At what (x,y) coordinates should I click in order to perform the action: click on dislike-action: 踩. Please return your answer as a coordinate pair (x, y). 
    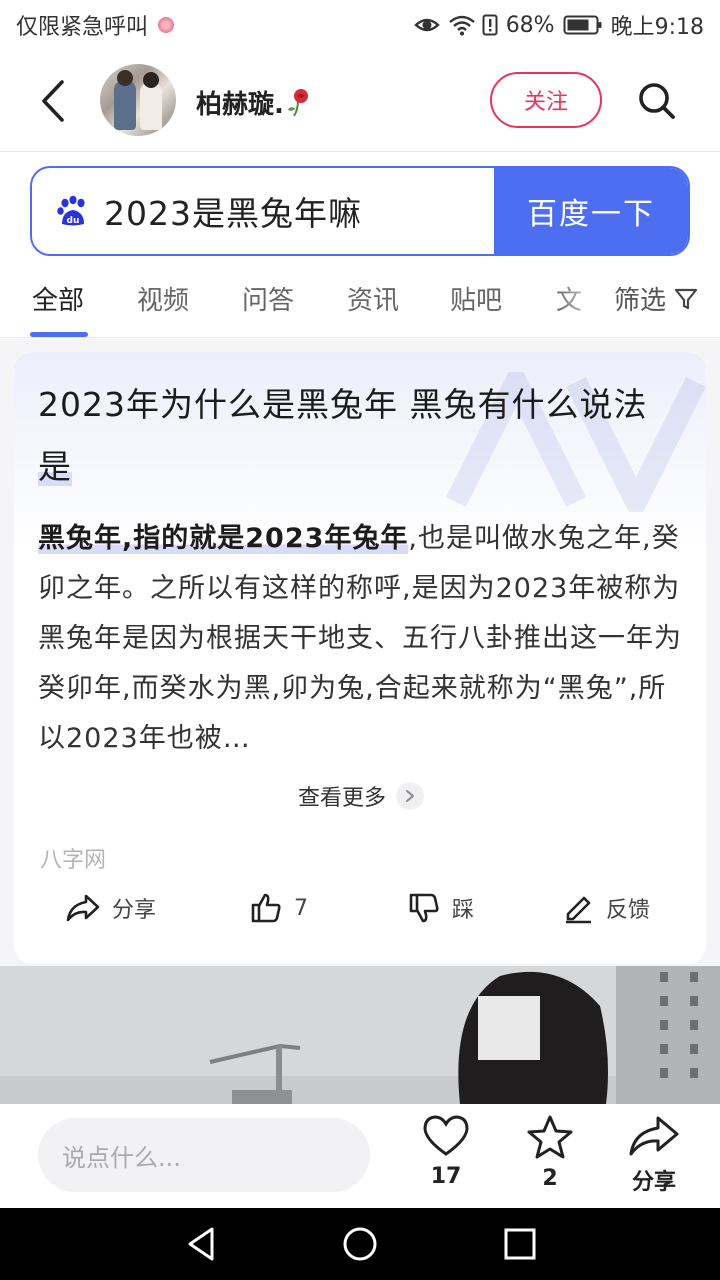
    Looking at the image, I should click on (441, 908).